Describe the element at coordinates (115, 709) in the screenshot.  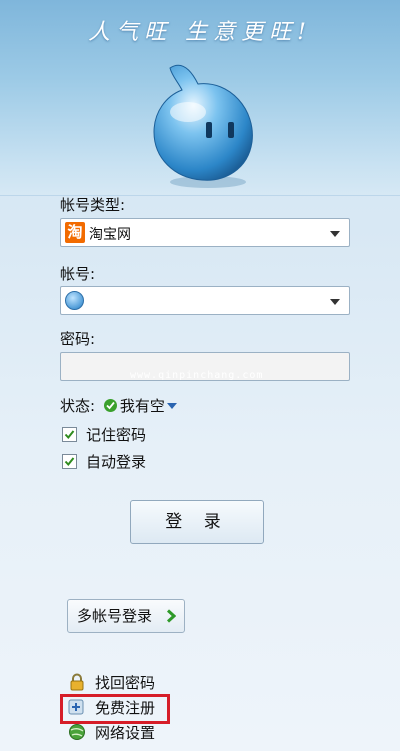
I see `highlight-box` at that location.